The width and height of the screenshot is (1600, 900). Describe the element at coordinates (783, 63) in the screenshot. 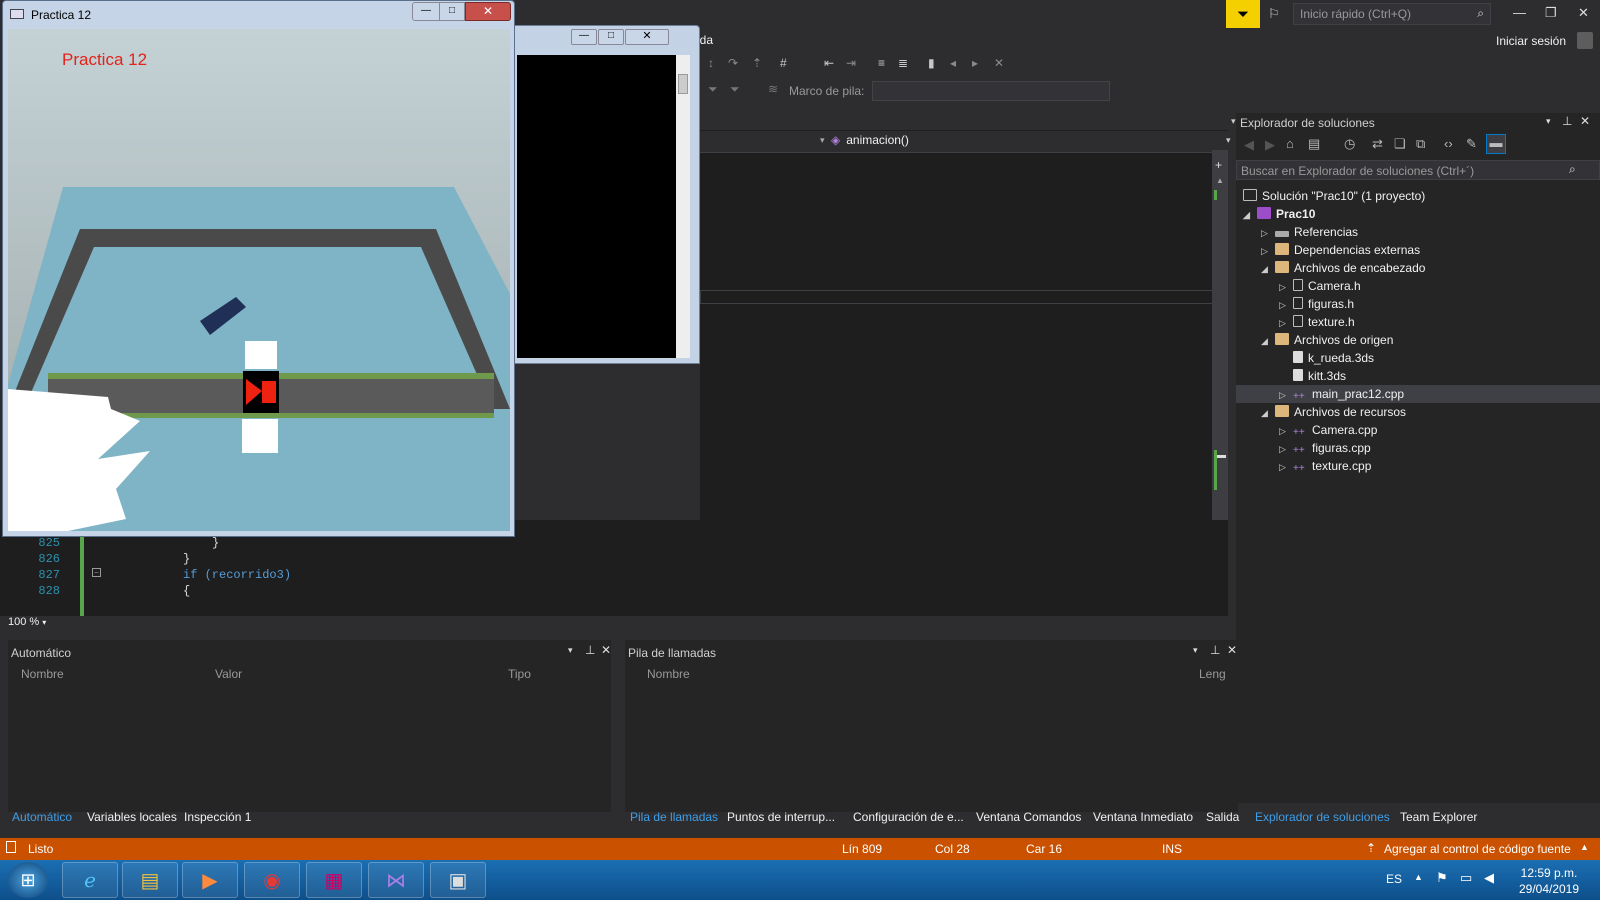

I see `hex-icon: #` at that location.